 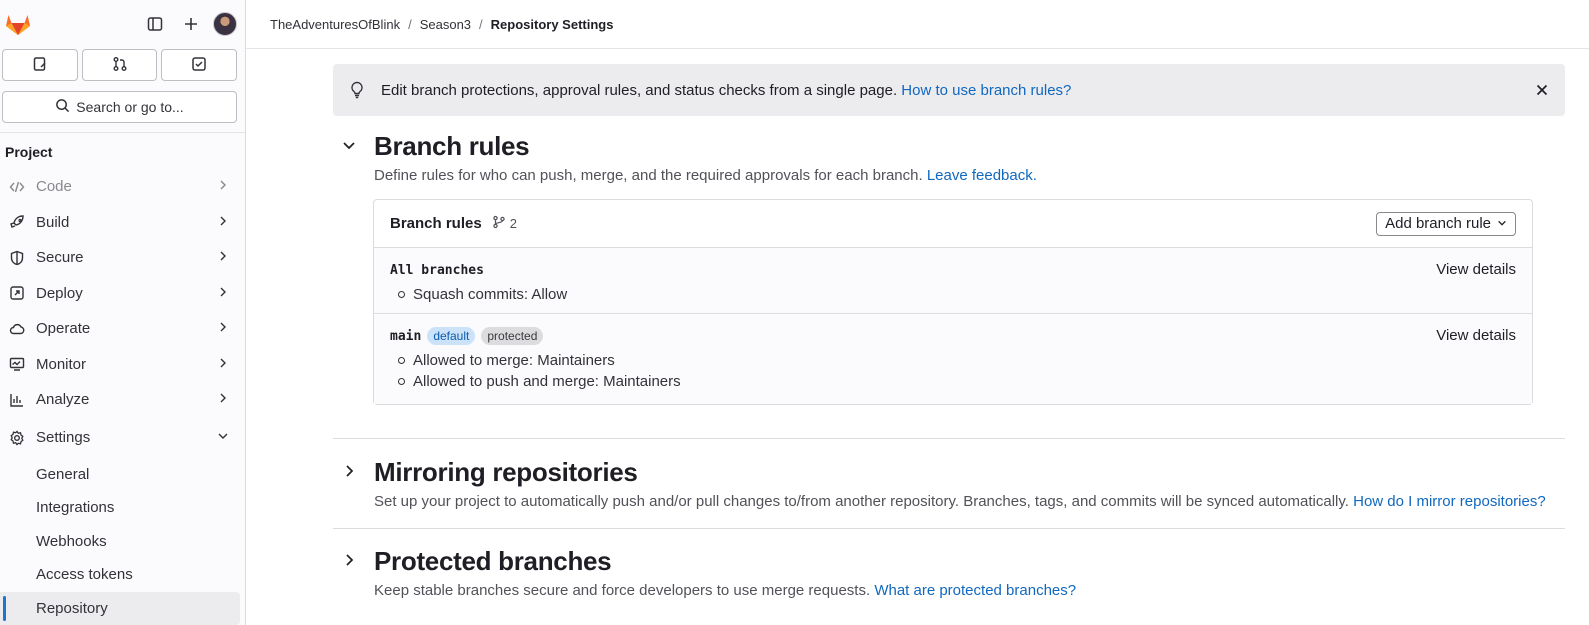 What do you see at coordinates (552, 24) in the screenshot?
I see `breadcrumb-item-current: Repository Settings` at bounding box center [552, 24].